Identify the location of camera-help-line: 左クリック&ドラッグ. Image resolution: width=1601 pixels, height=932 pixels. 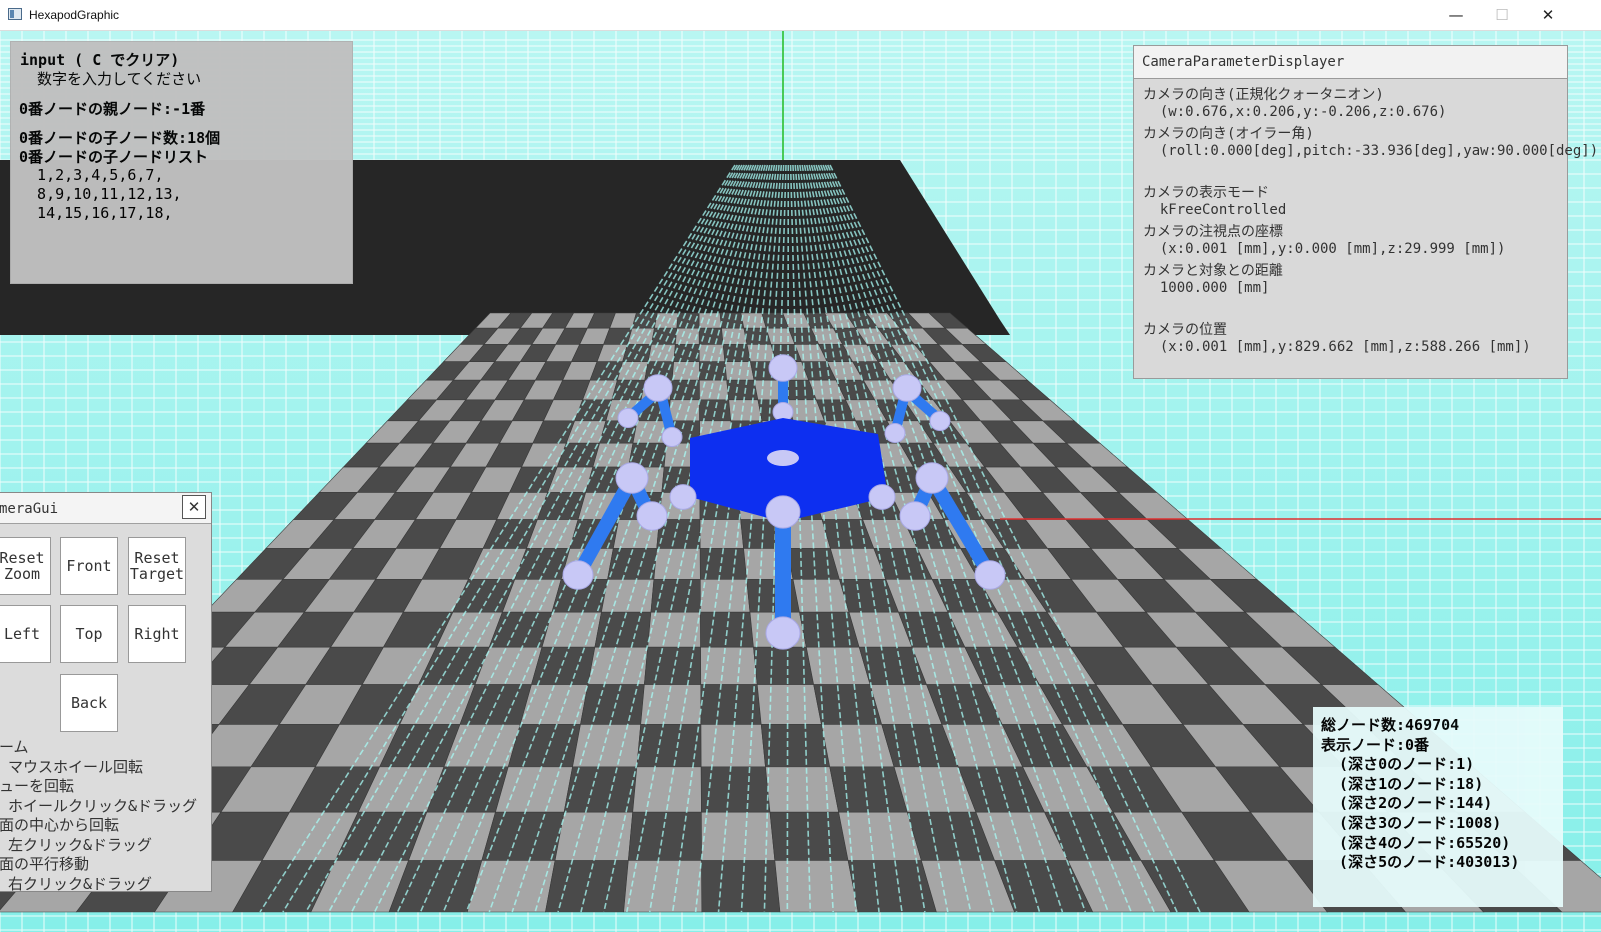
(76, 844).